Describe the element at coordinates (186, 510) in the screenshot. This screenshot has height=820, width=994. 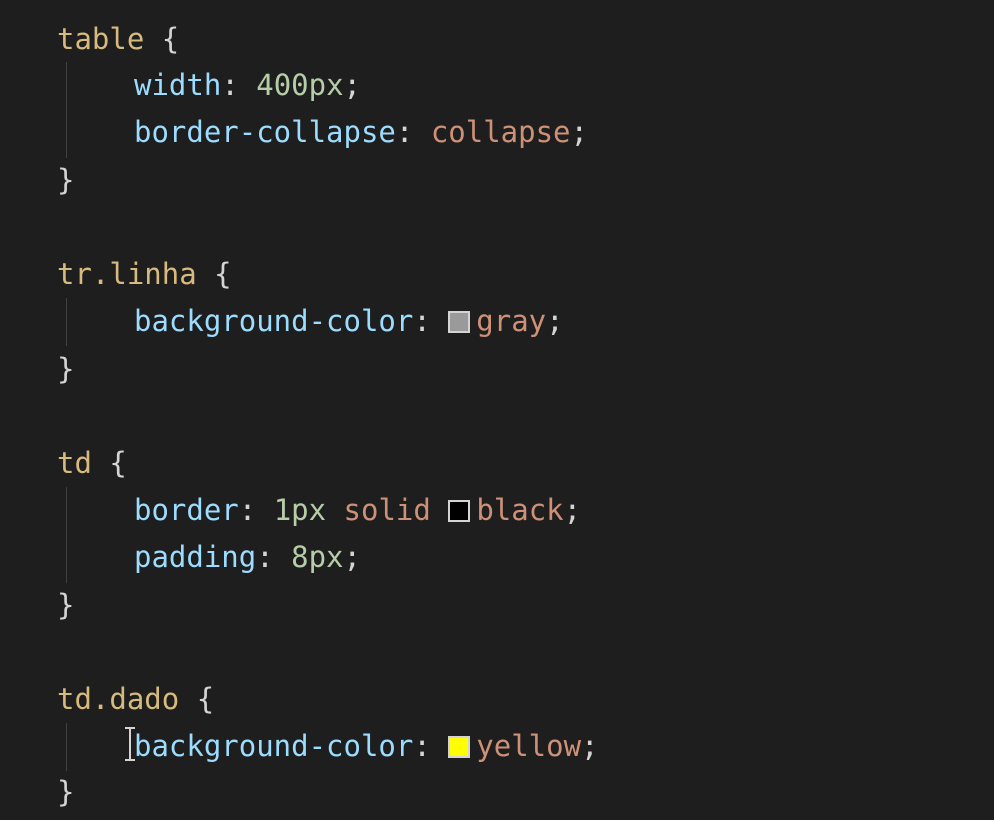
I see `css-property: border` at that location.